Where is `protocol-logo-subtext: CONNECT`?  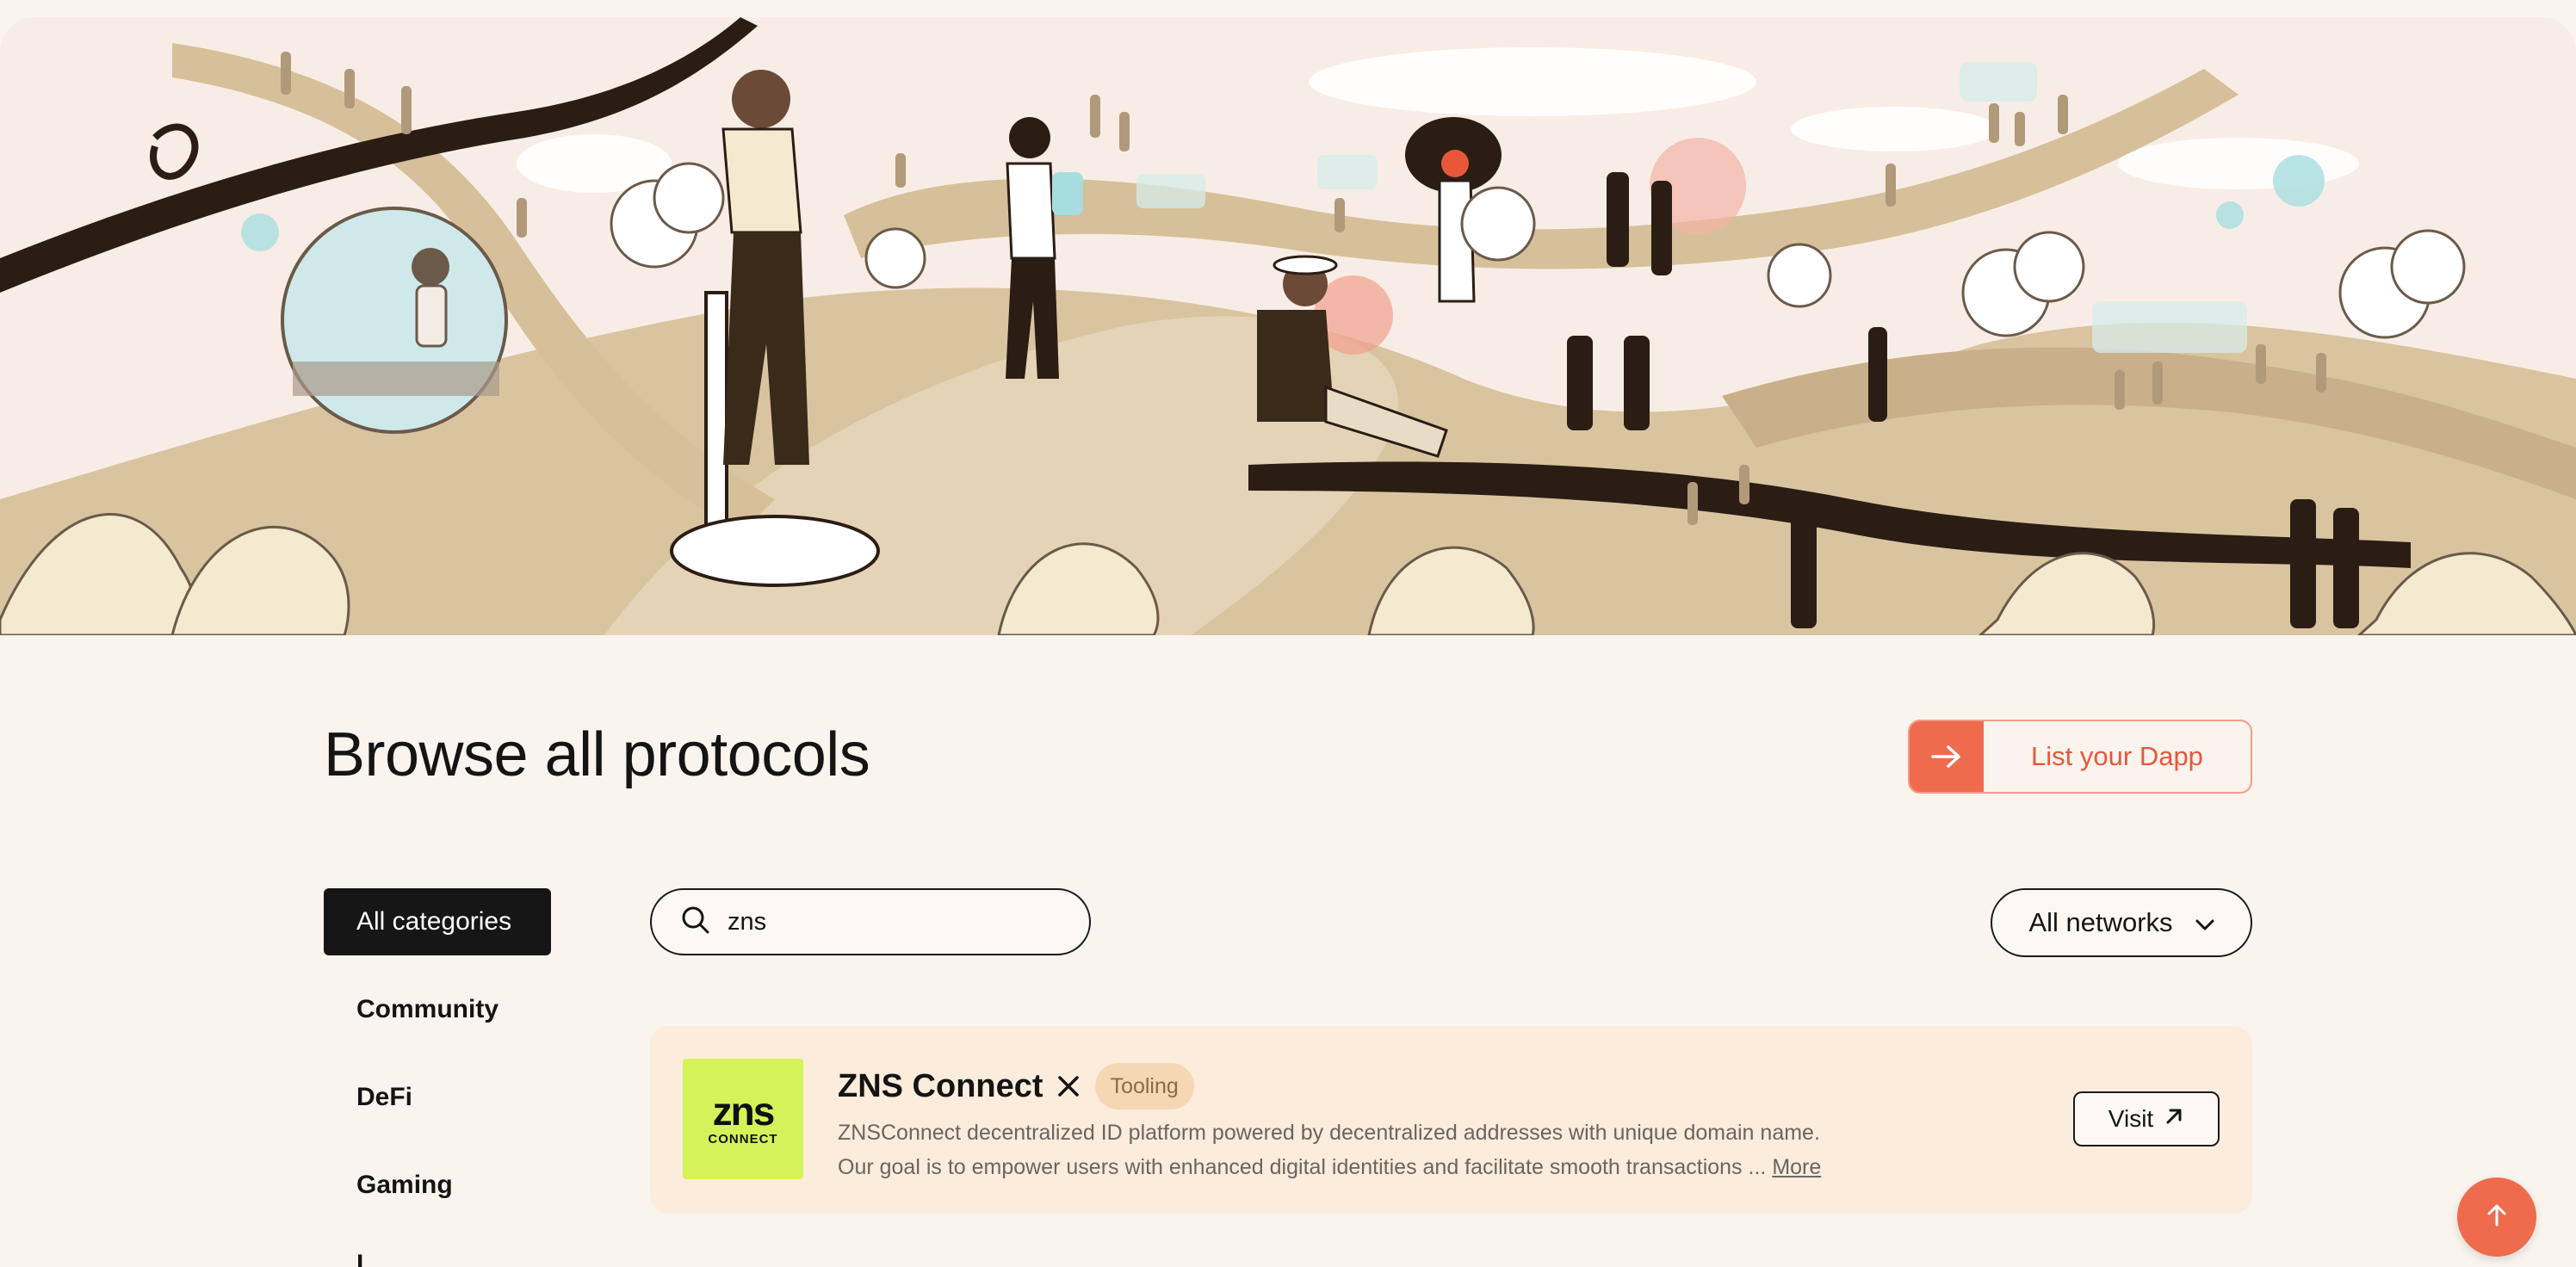
protocol-logo-subtext: CONNECT is located at coordinates (743, 1138).